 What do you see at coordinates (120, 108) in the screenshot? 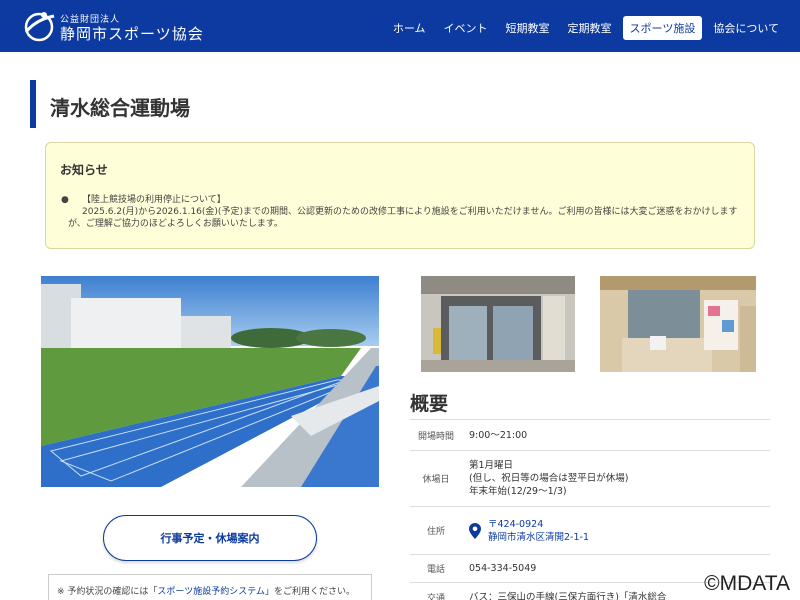
I see `page-title: 清水総合運動場` at bounding box center [120, 108].